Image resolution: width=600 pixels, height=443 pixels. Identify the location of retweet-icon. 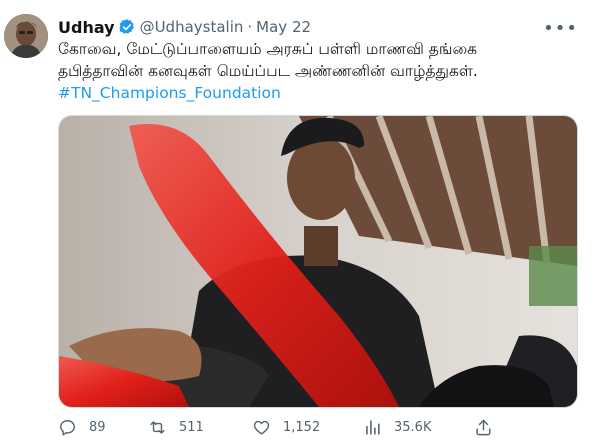
(157, 427).